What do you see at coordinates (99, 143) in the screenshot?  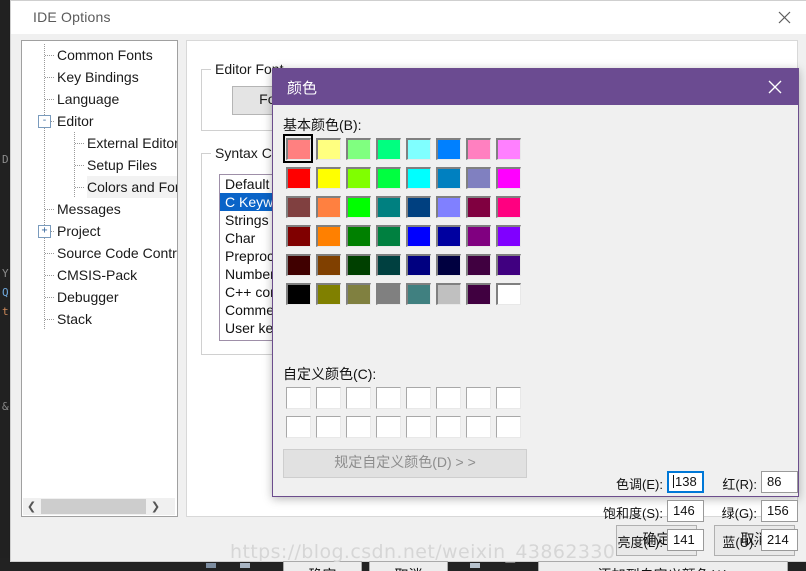 I see `sidebar-item-external-editor: External Editor` at bounding box center [99, 143].